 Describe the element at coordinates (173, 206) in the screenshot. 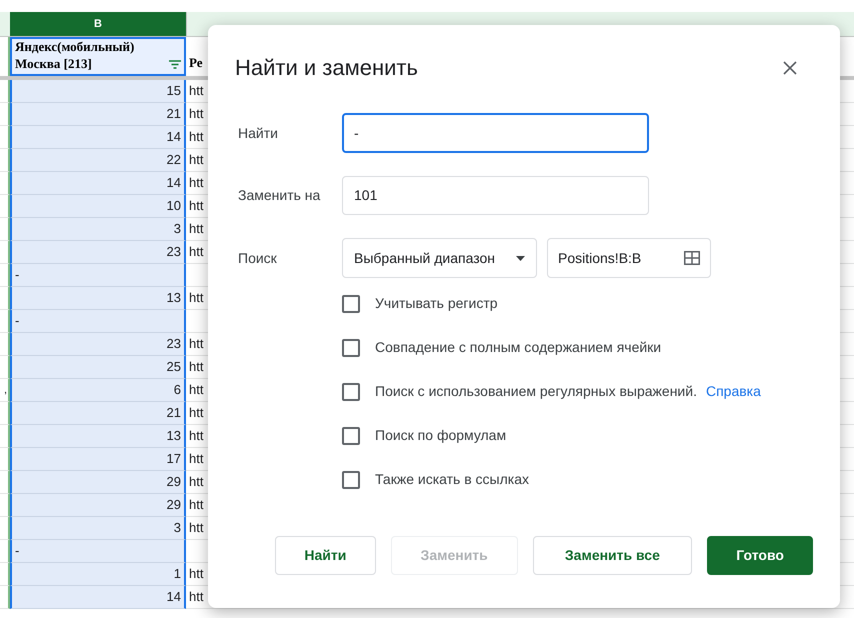

I see `table-cell-text: 10` at that location.